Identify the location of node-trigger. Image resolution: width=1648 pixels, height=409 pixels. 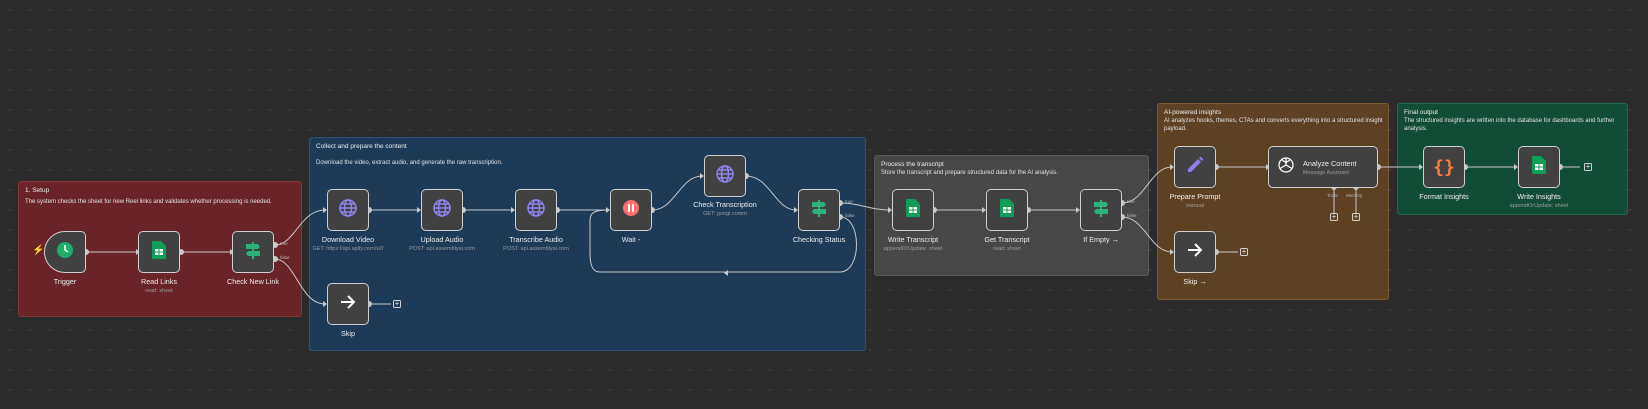
(65, 252).